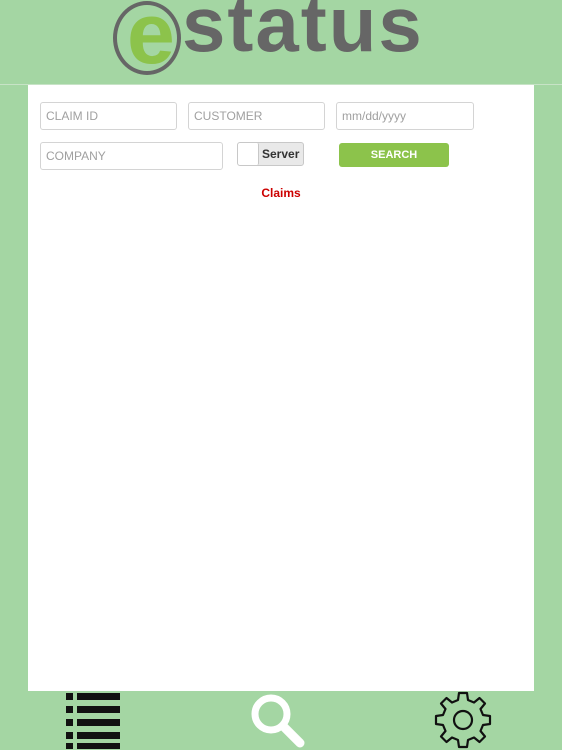 Image resolution: width=562 pixels, height=750 pixels. What do you see at coordinates (281, 193) in the screenshot?
I see `claims-heading: Claims` at bounding box center [281, 193].